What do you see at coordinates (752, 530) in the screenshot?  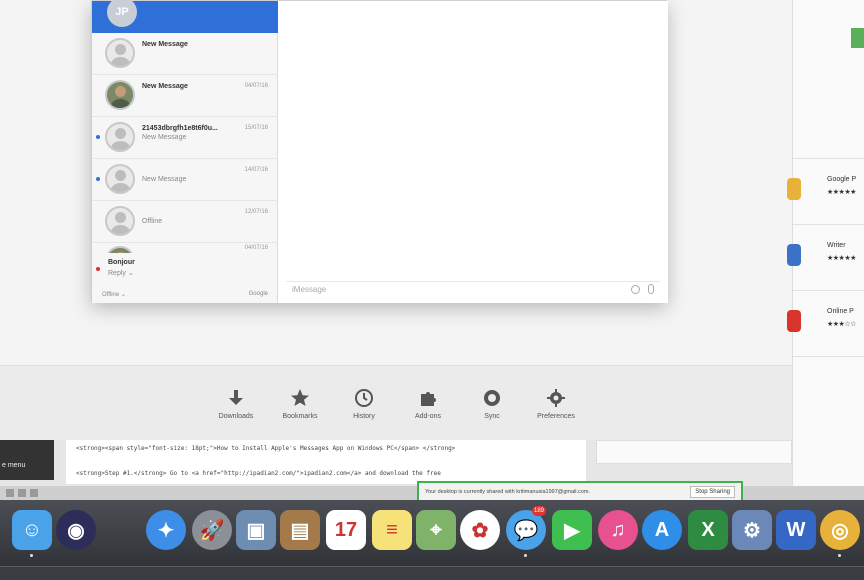 I see `system-preferences-icon: ⚙` at bounding box center [752, 530].